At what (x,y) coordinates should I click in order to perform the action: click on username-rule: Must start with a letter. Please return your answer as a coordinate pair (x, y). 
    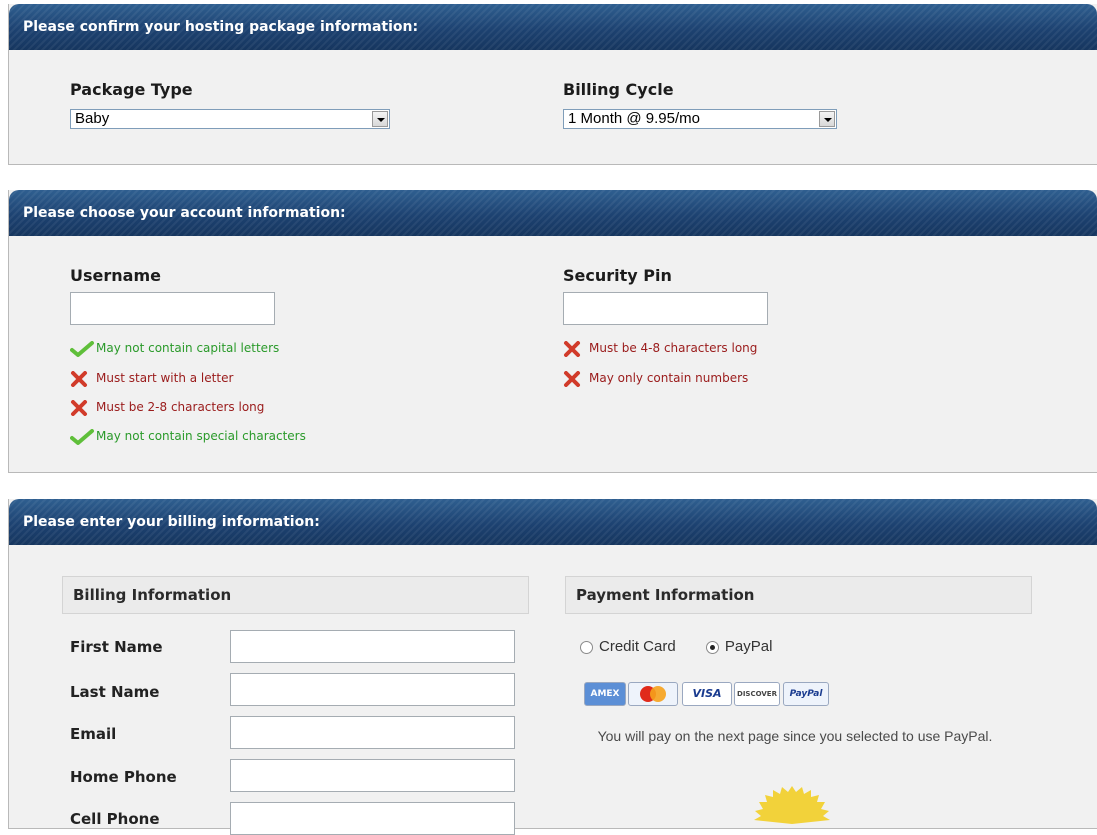
    Looking at the image, I should click on (151, 378).